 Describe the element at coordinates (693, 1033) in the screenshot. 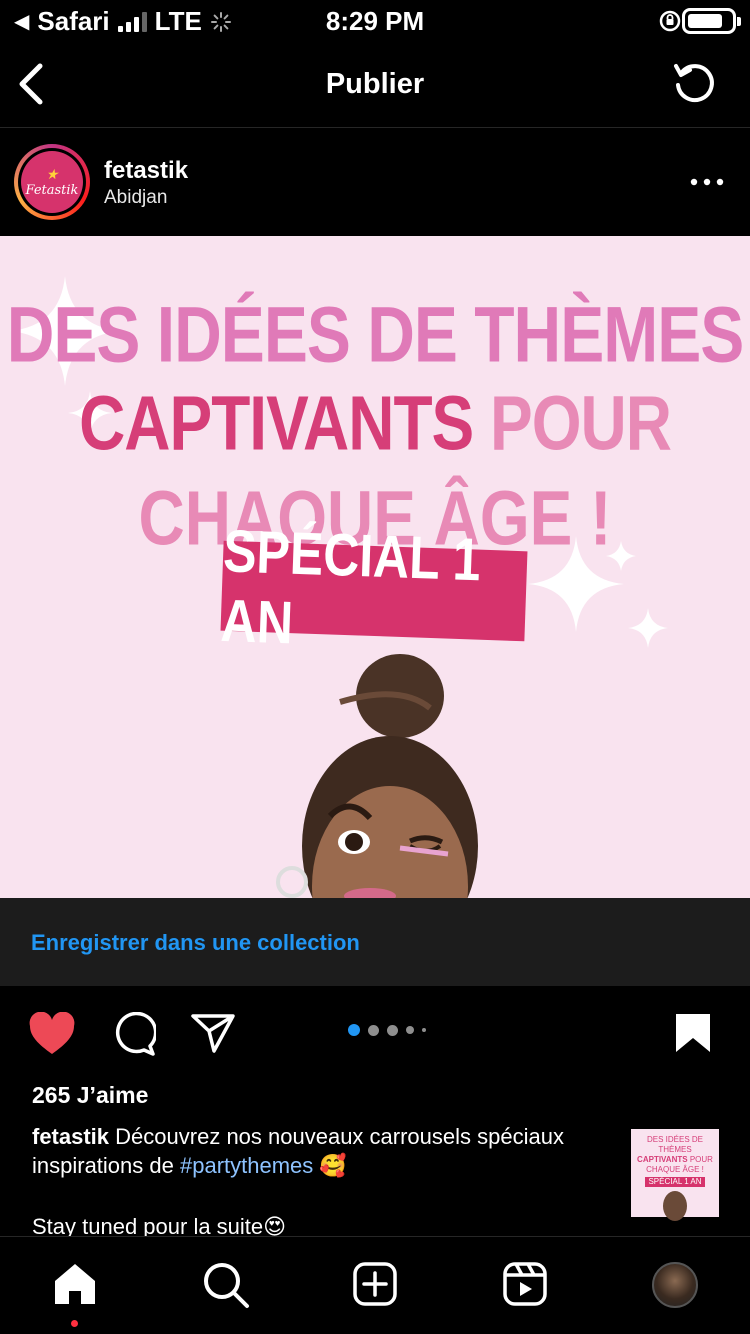

I see `bookmark-icon` at that location.